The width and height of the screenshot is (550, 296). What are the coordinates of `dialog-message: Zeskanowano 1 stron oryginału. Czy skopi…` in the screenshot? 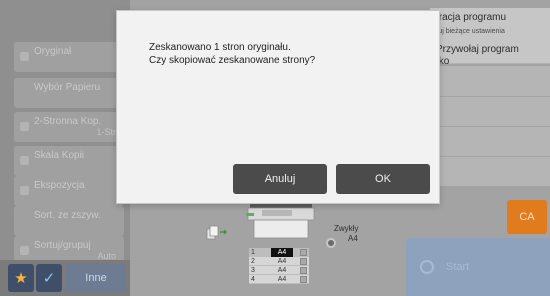 It's located at (279, 54).